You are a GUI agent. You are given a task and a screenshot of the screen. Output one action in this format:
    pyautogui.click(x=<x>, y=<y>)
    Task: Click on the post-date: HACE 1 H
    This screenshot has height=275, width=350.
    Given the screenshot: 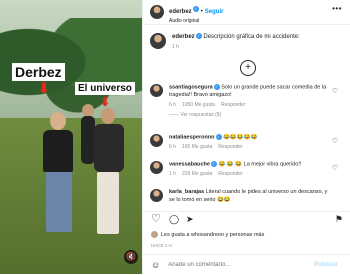 What is the action you would take?
    pyautogui.click(x=161, y=245)
    